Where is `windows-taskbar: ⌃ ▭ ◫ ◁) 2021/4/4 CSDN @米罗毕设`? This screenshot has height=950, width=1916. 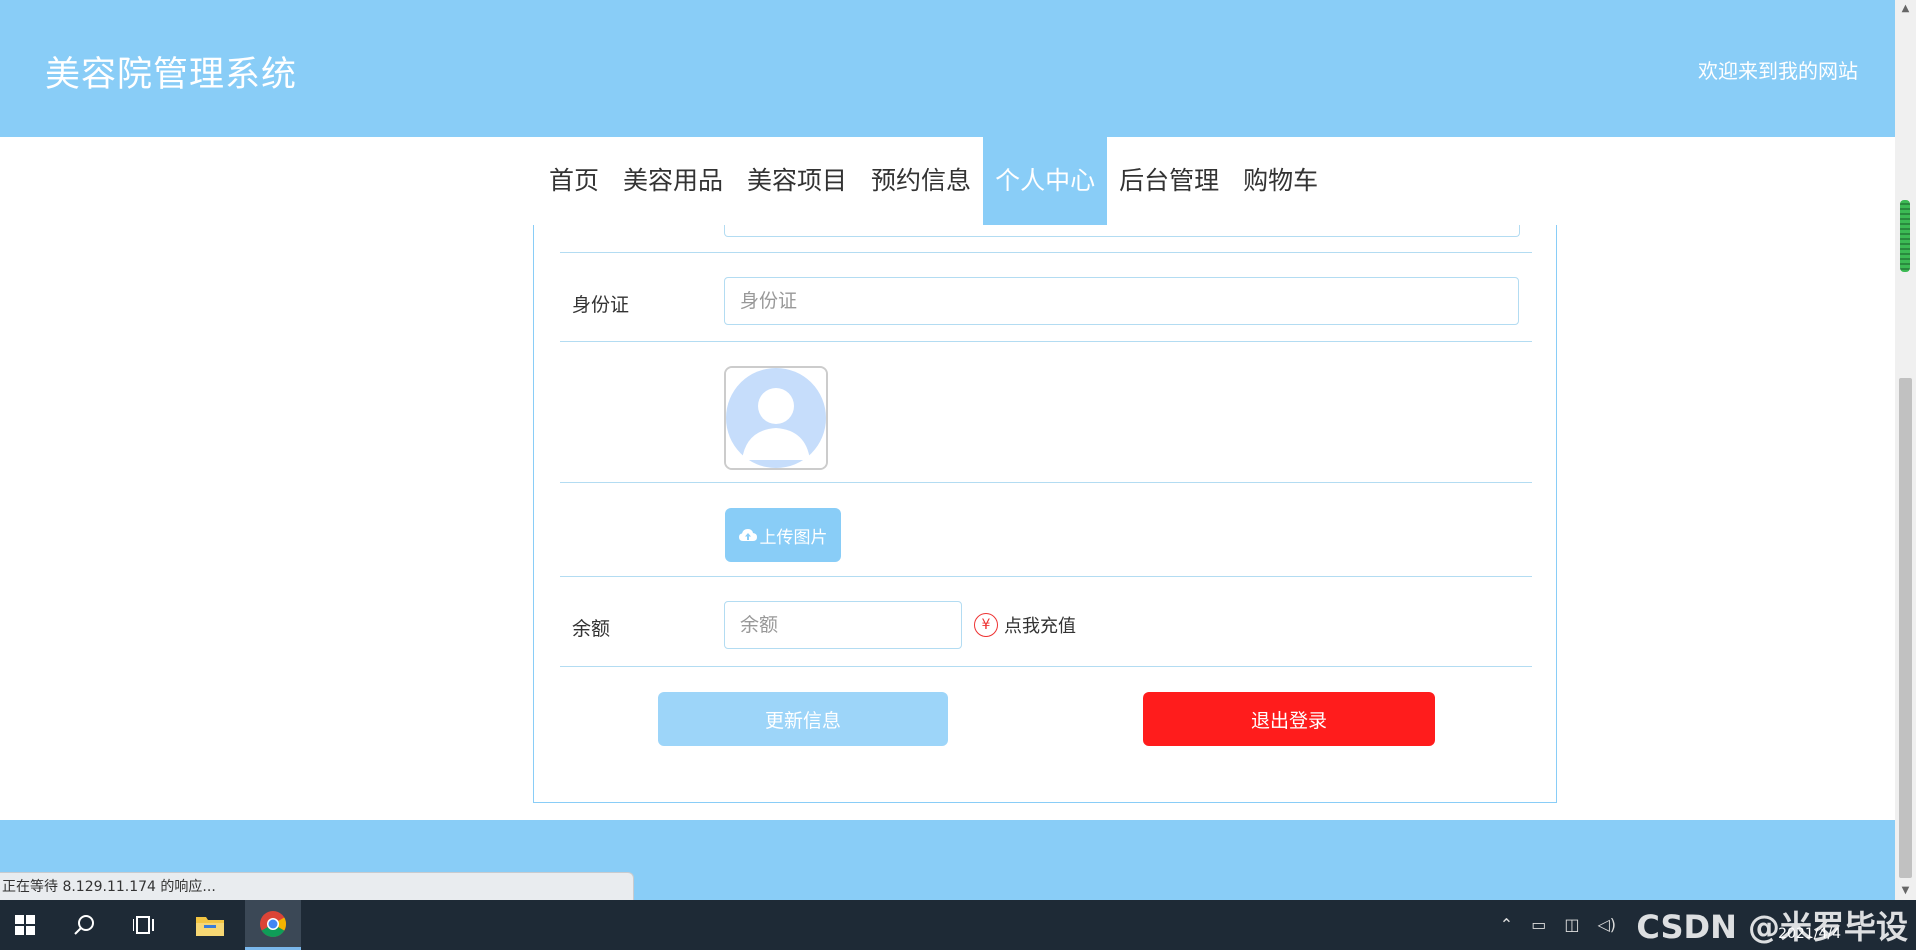 windows-taskbar: ⌃ ▭ ◫ ◁) 2021/4/4 CSDN @米罗毕设 is located at coordinates (958, 925).